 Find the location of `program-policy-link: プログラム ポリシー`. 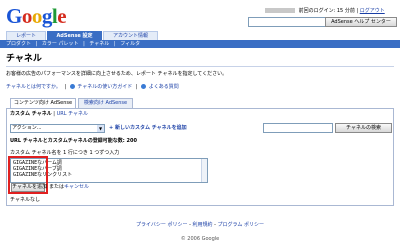

program-policy-link: プログラム ポリシー is located at coordinates (241, 225).